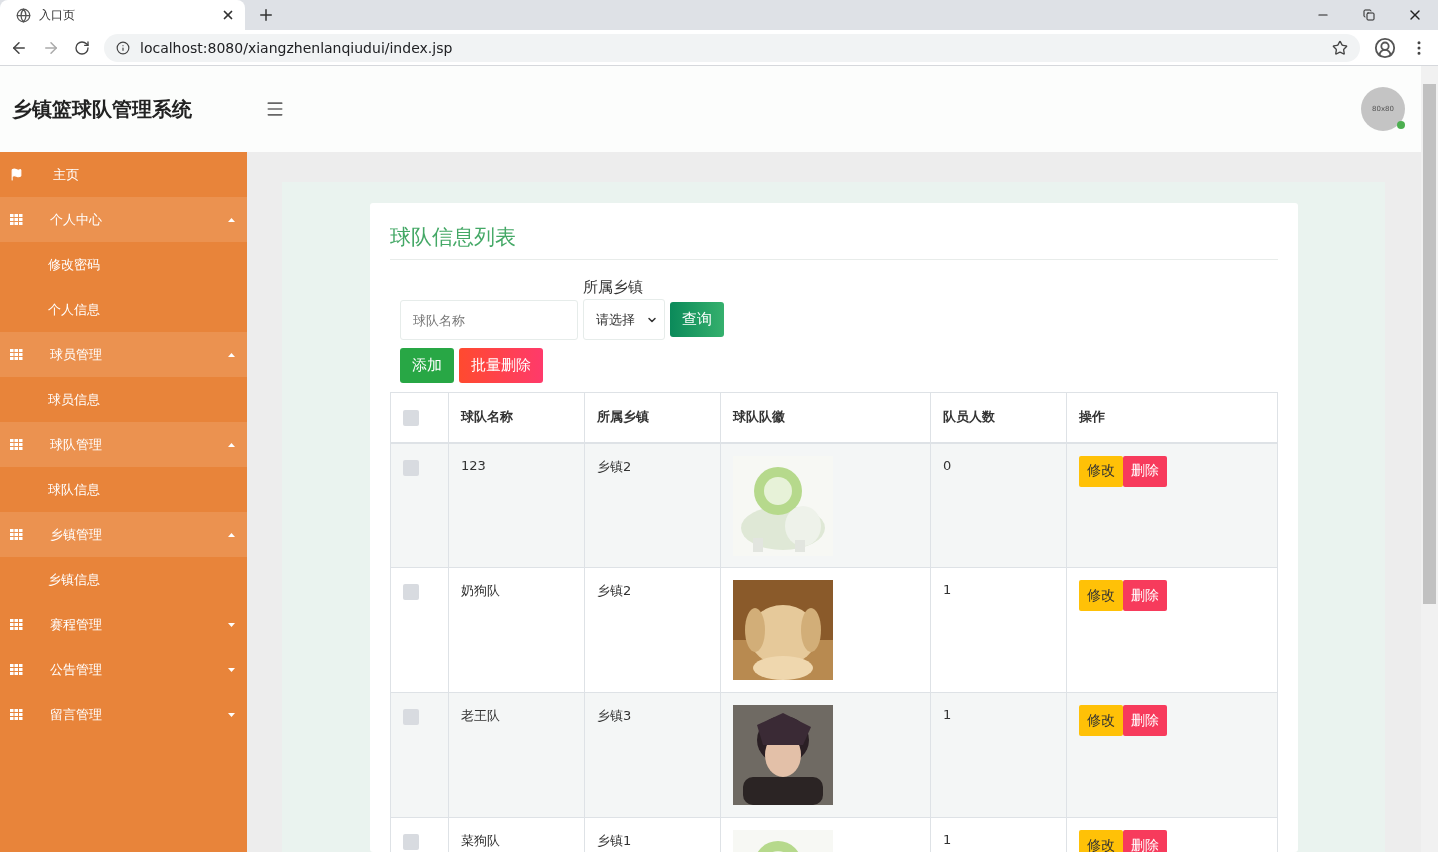 The height and width of the screenshot is (852, 1438). I want to click on panel-title: 球队信息列表, so click(834, 241).